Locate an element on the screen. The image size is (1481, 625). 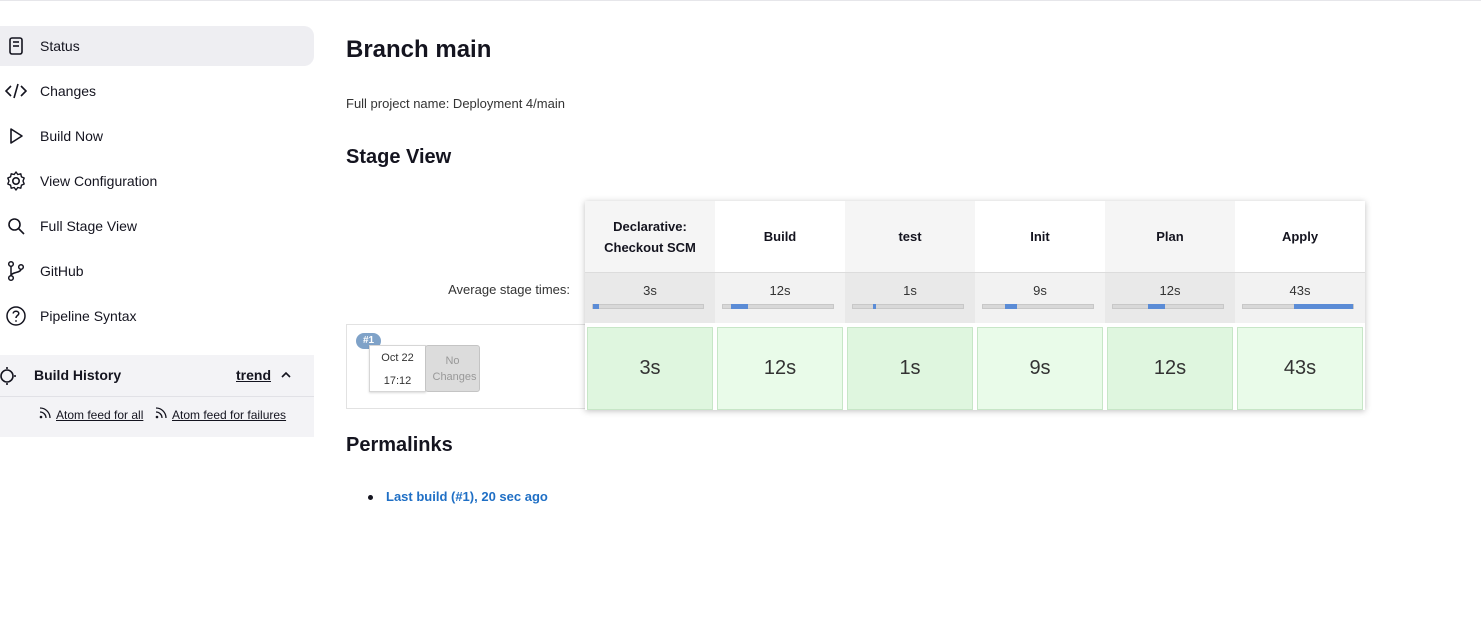
no-changes-box: No Changes is located at coordinates (452, 368).